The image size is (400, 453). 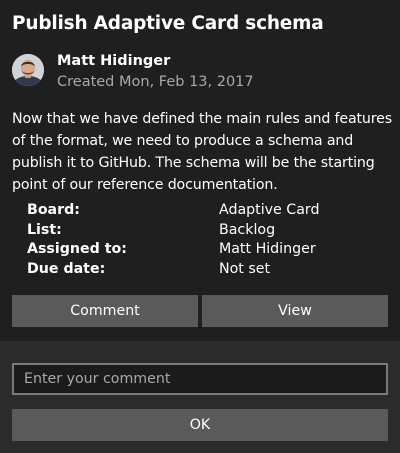 I want to click on view-button: View, so click(x=295, y=311).